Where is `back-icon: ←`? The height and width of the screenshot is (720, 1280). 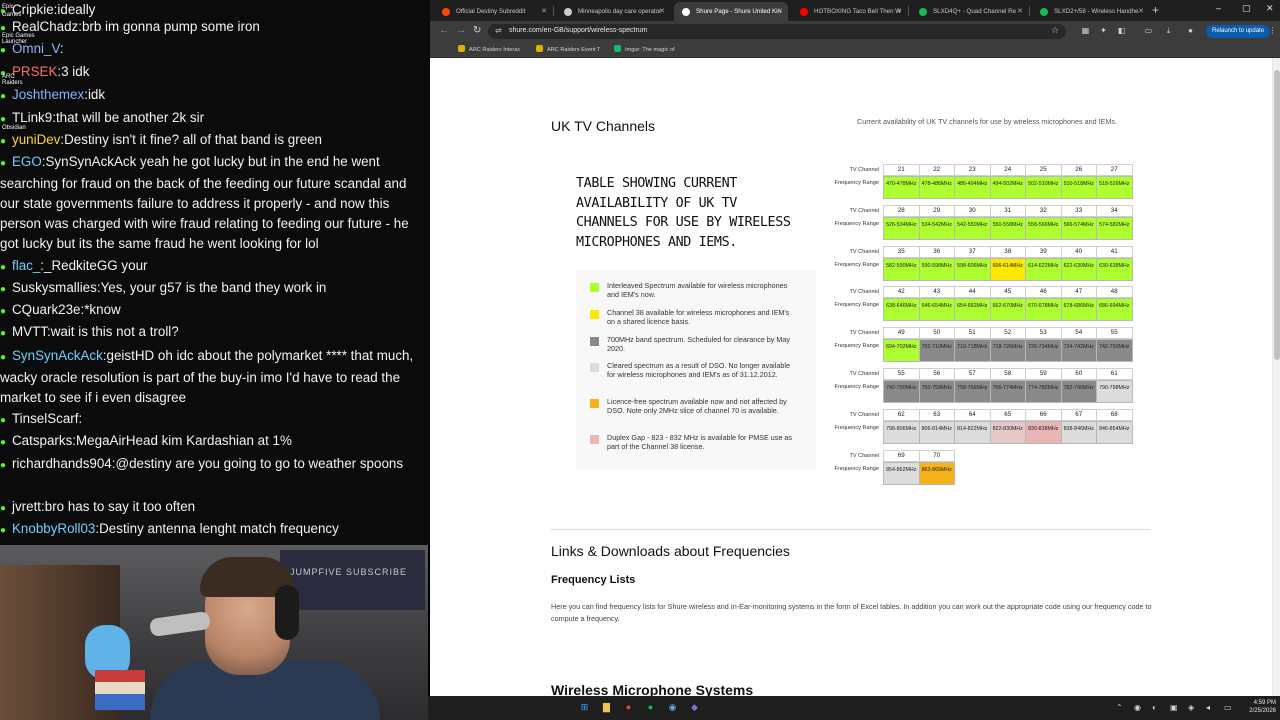
back-icon: ← is located at coordinates (444, 30).